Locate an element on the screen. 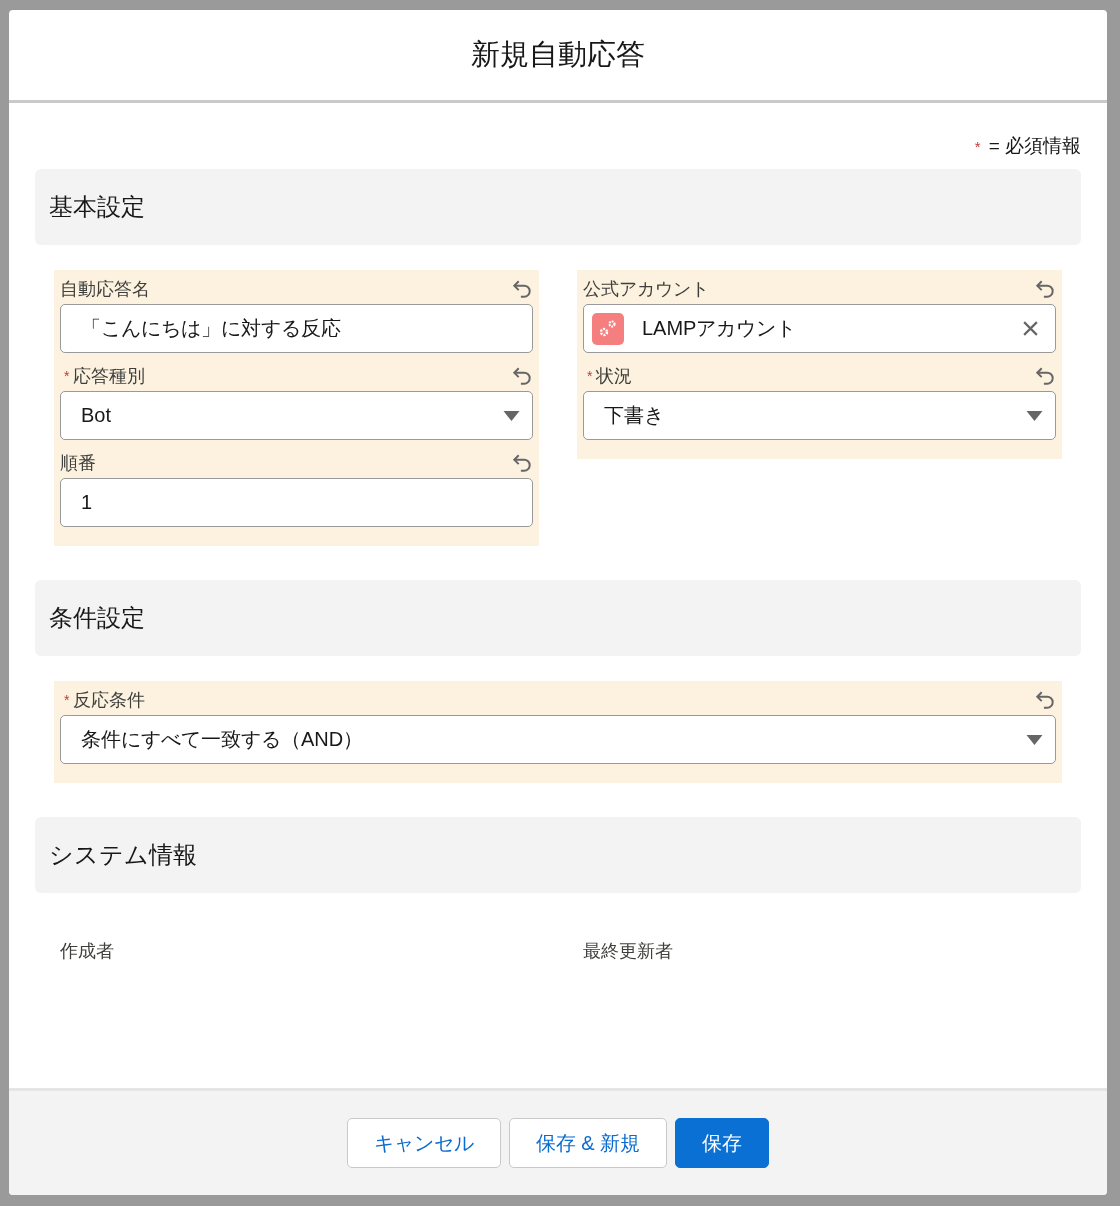  field-label: 状況 is located at coordinates (615, 376).